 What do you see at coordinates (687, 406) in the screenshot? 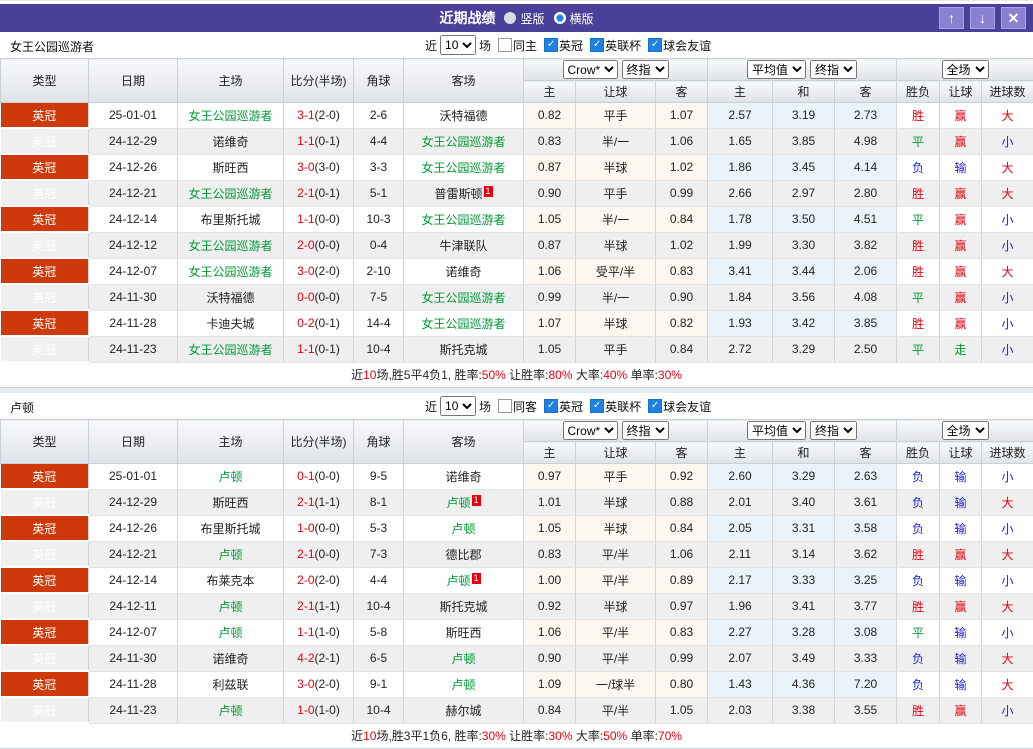
I see `league-filter-label: 球会友谊` at bounding box center [687, 406].